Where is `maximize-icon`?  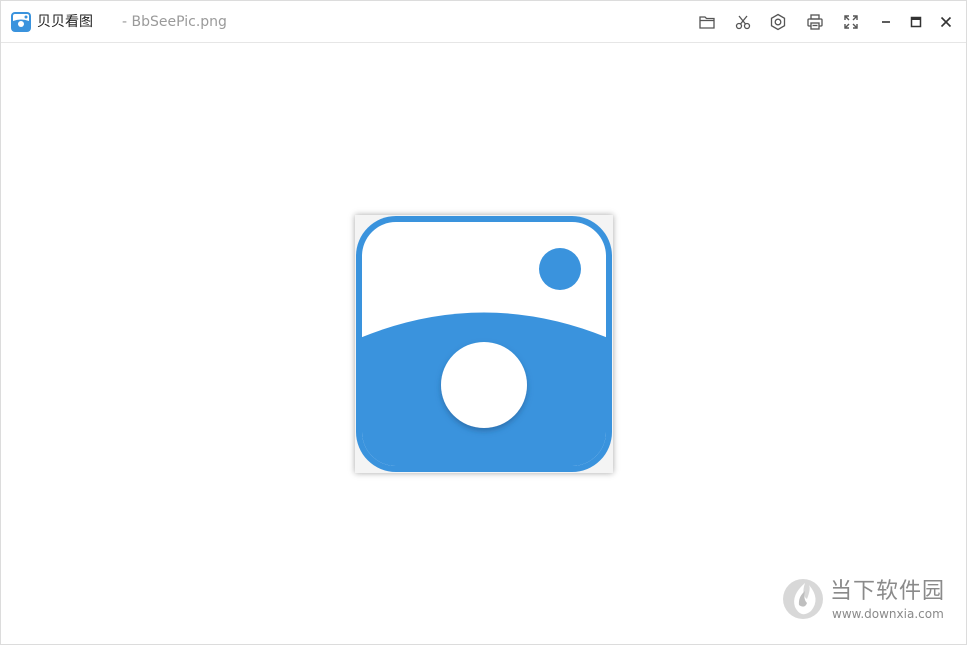
maximize-icon is located at coordinates (916, 22).